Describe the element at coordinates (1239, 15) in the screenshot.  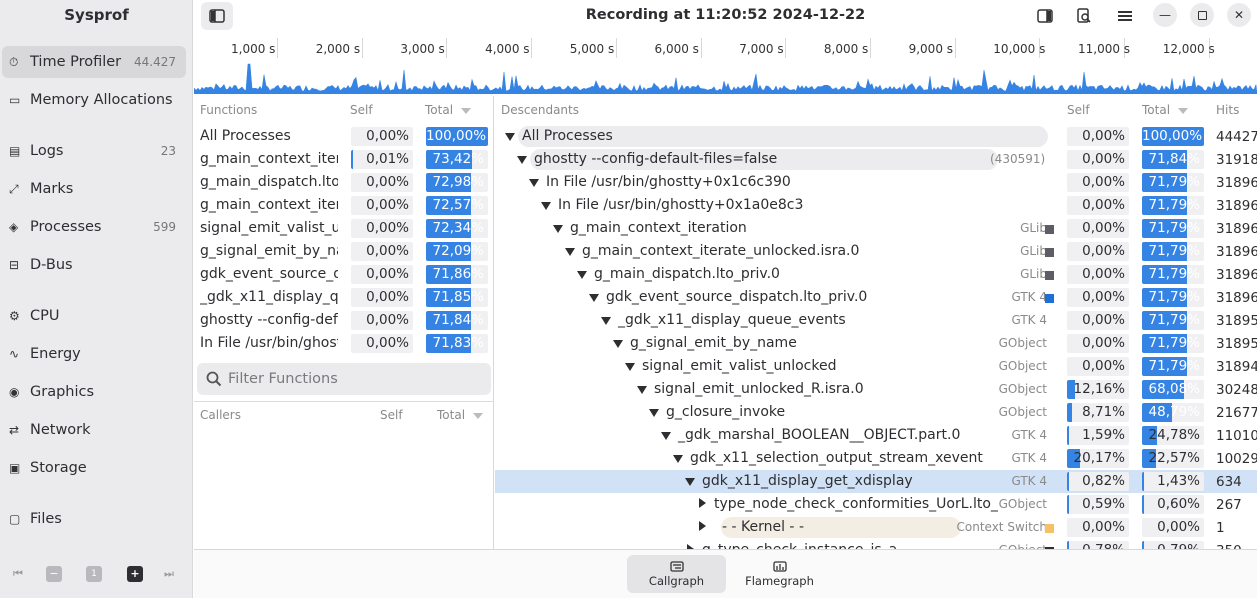
I see `close-button: ✕` at that location.